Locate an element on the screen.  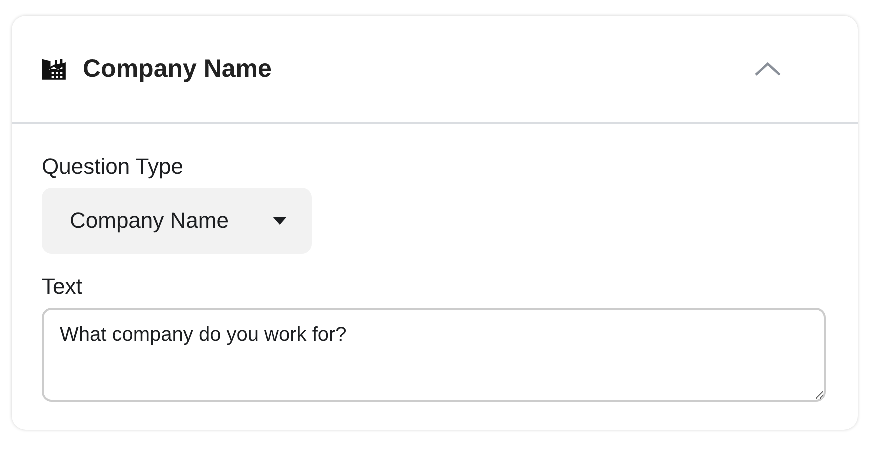
field-label: Question Type is located at coordinates (113, 167).